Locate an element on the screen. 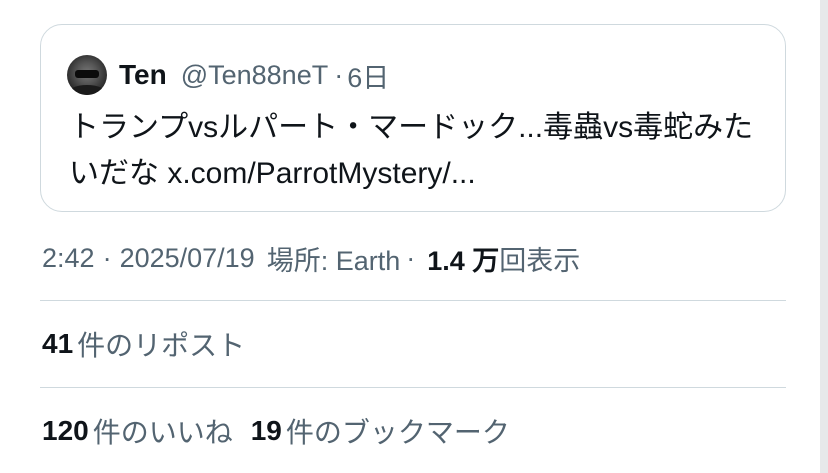 This screenshot has width=828, height=473. post-time: 2:42 is located at coordinates (68, 258).